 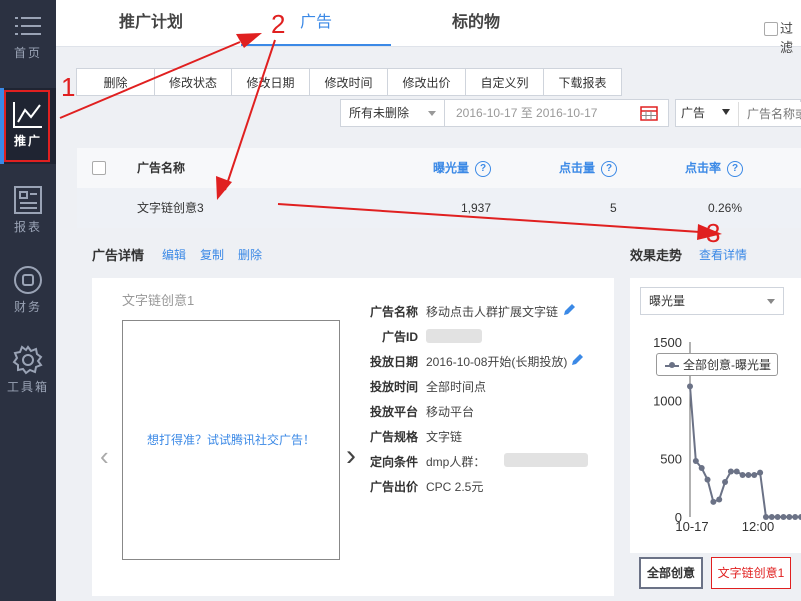 What do you see at coordinates (582, 82) in the screenshot?
I see `download-report-button: 下载报表` at bounding box center [582, 82].